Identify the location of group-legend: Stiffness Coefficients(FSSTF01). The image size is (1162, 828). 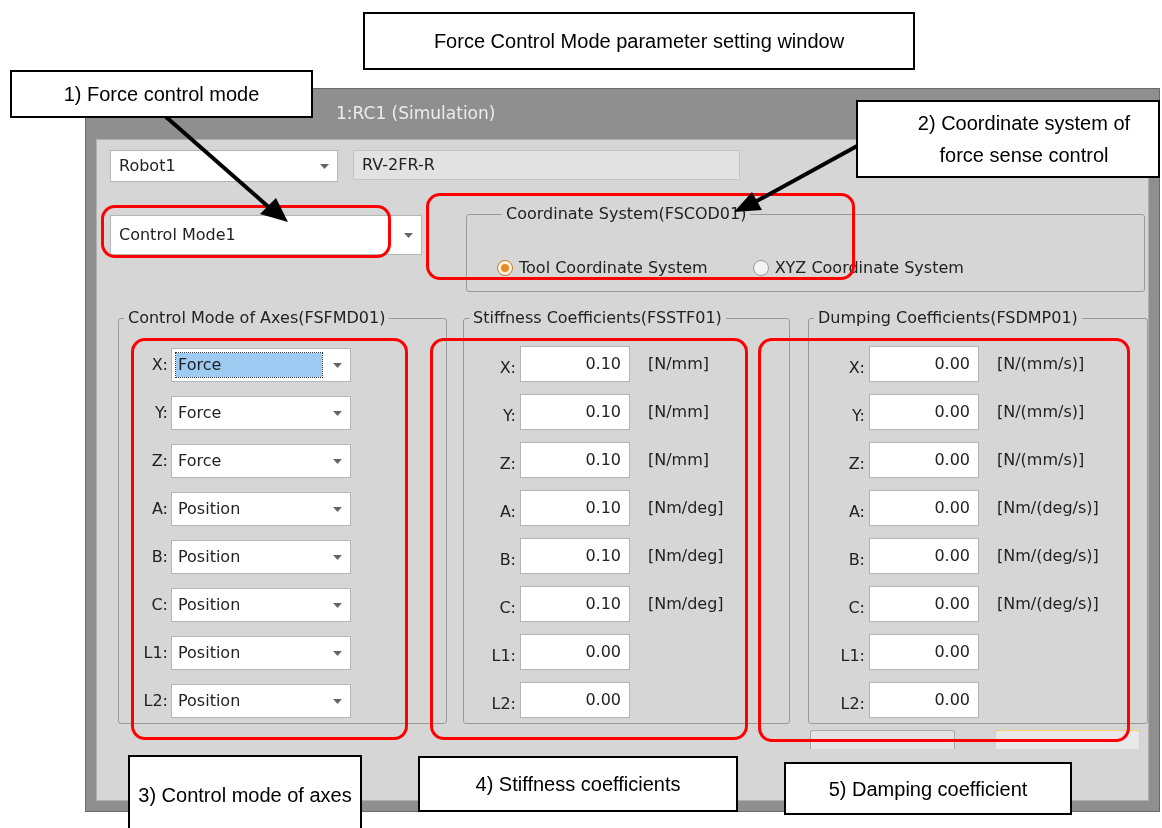
(597, 318).